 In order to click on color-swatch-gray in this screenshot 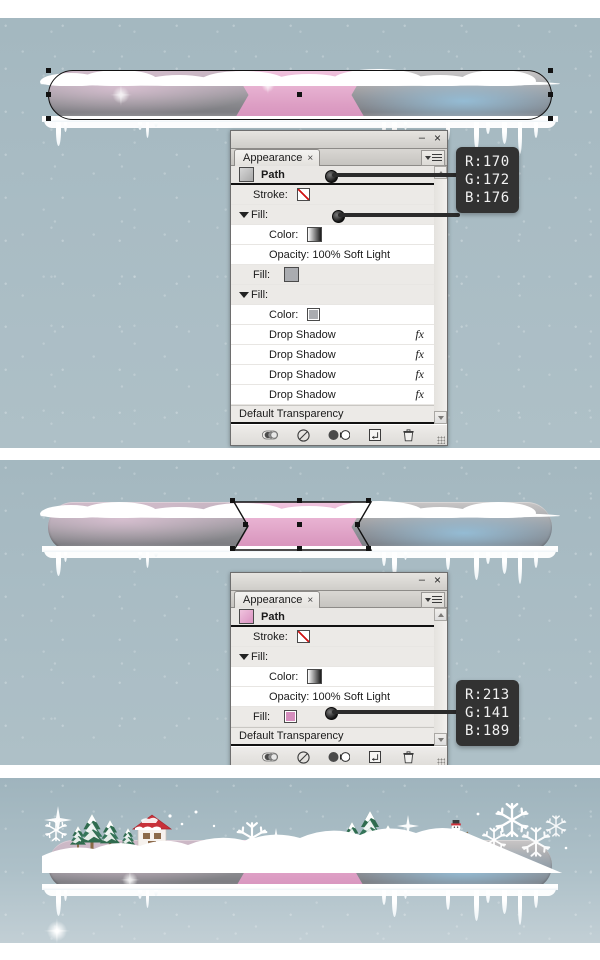, I will do `click(314, 314)`.